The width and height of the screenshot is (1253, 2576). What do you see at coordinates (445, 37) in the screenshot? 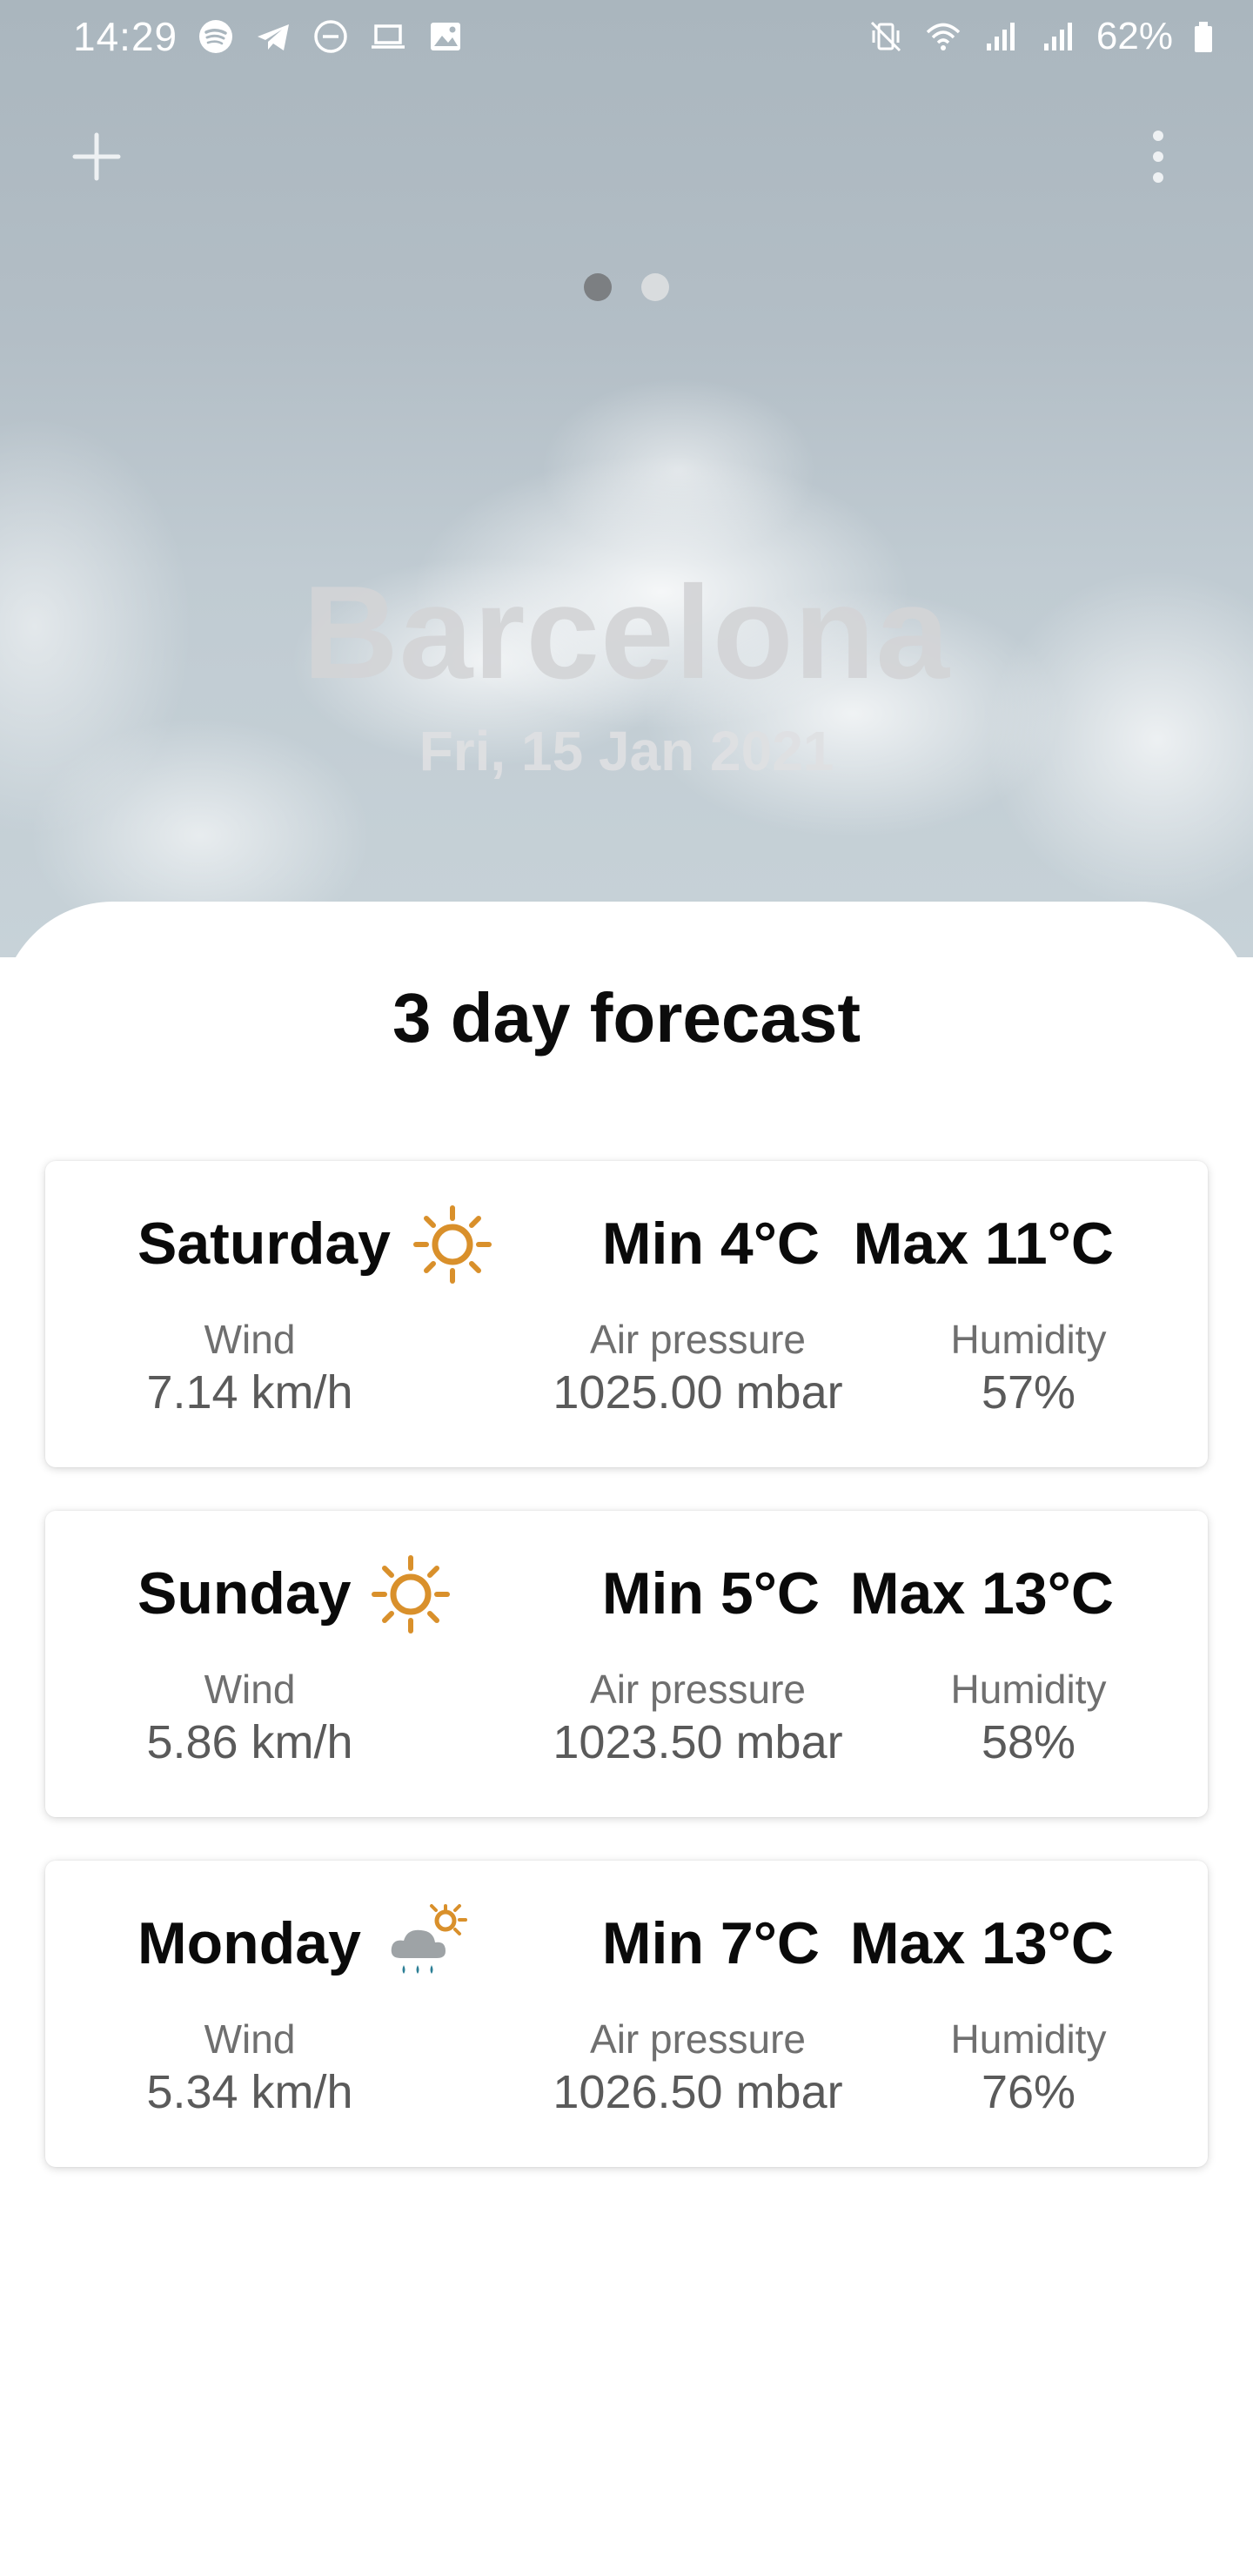
I see `image-icon` at bounding box center [445, 37].